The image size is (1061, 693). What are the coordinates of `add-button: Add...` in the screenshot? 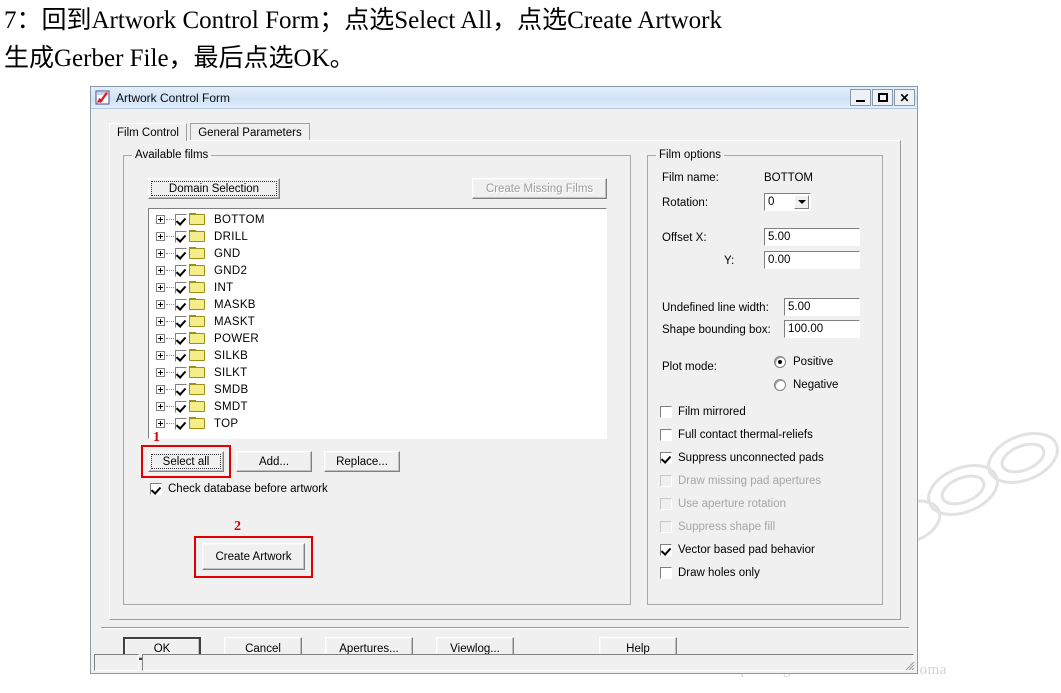 It's located at (274, 461).